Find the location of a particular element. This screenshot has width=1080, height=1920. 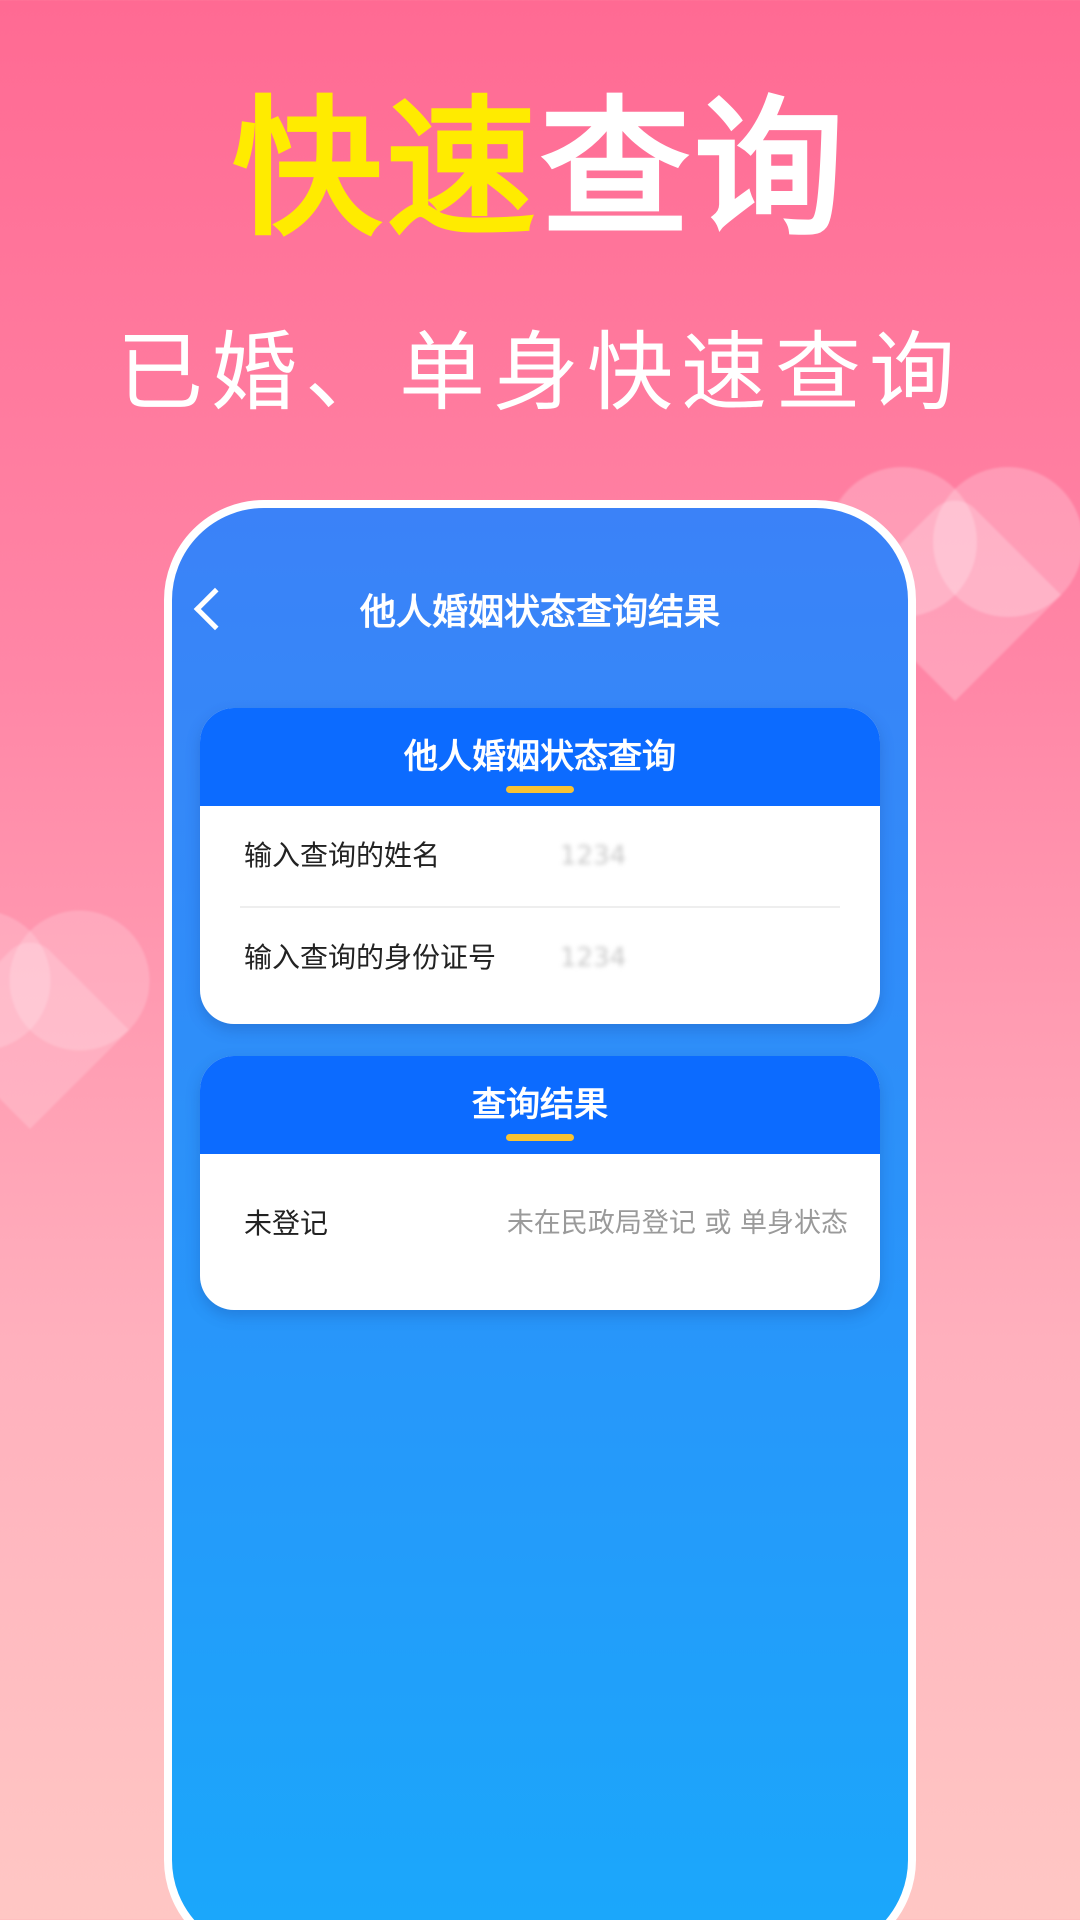

result-card: 查询结果 未登记 未在民政局登记 或 单身状态 is located at coordinates (540, 1183).